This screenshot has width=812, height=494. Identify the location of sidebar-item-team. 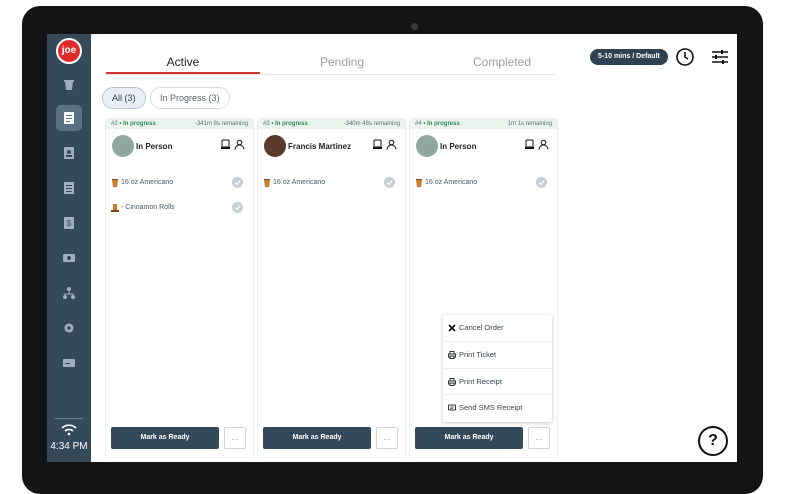
(69, 293).